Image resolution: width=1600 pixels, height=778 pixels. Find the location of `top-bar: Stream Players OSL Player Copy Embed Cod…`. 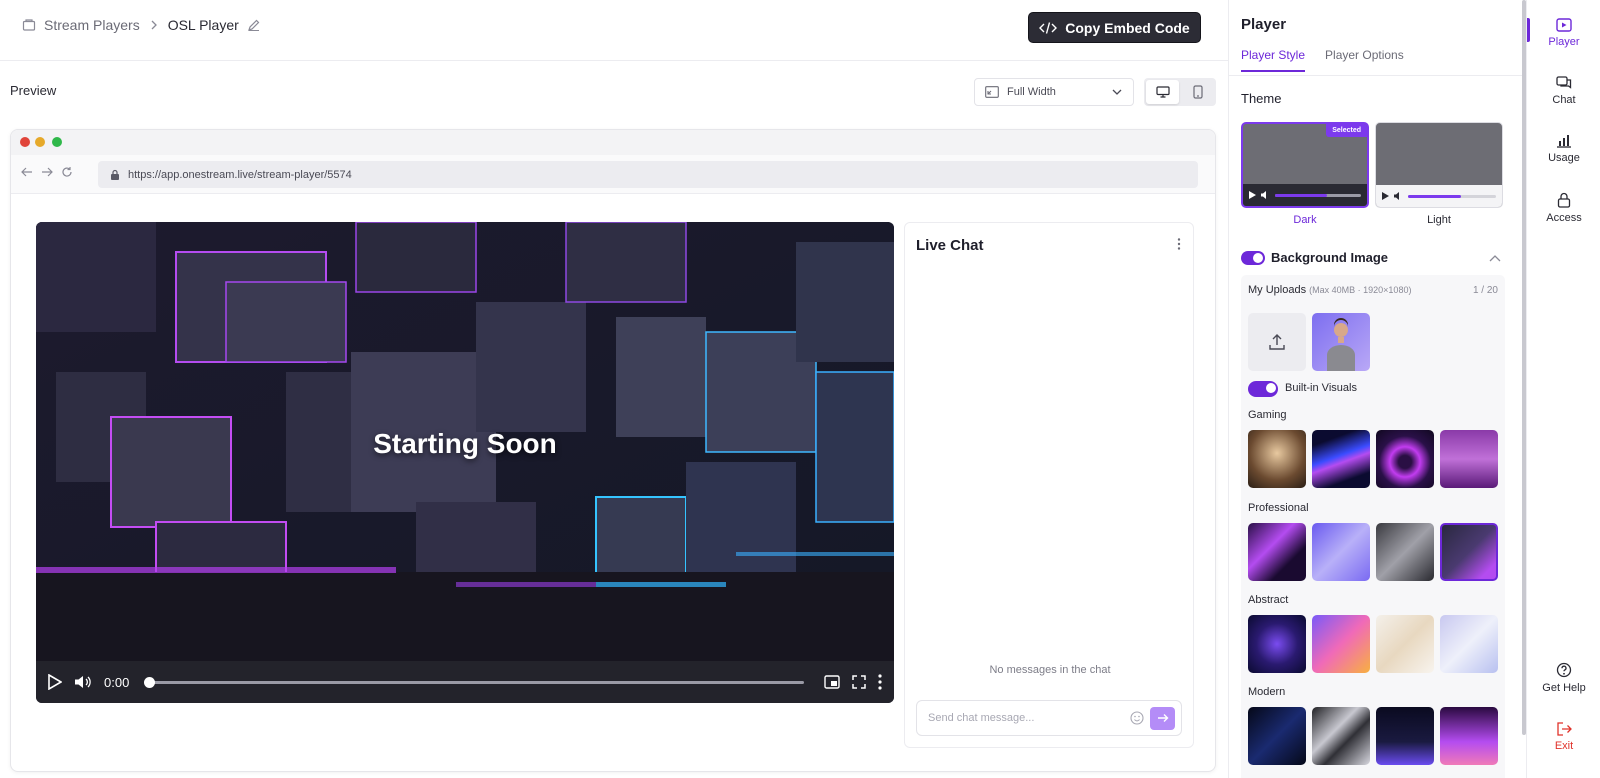

top-bar: Stream Players OSL Player Copy Embed Cod… is located at coordinates (614, 30).